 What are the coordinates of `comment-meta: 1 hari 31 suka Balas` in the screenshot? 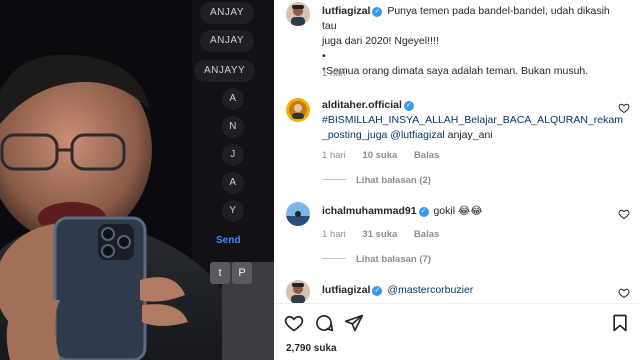 It's located at (387, 234).